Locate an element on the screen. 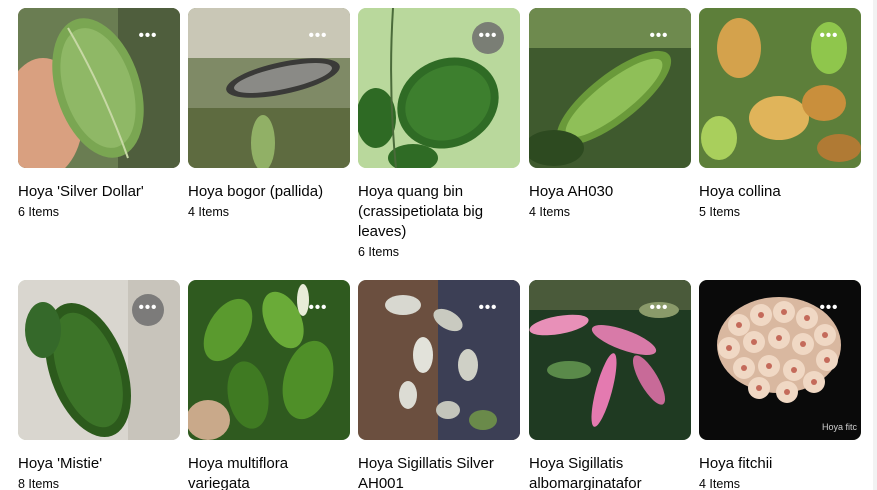 The height and width of the screenshot is (490, 877). collection-card: ••• Hoya Sigillatis albomarginatafor is located at coordinates (610, 385).